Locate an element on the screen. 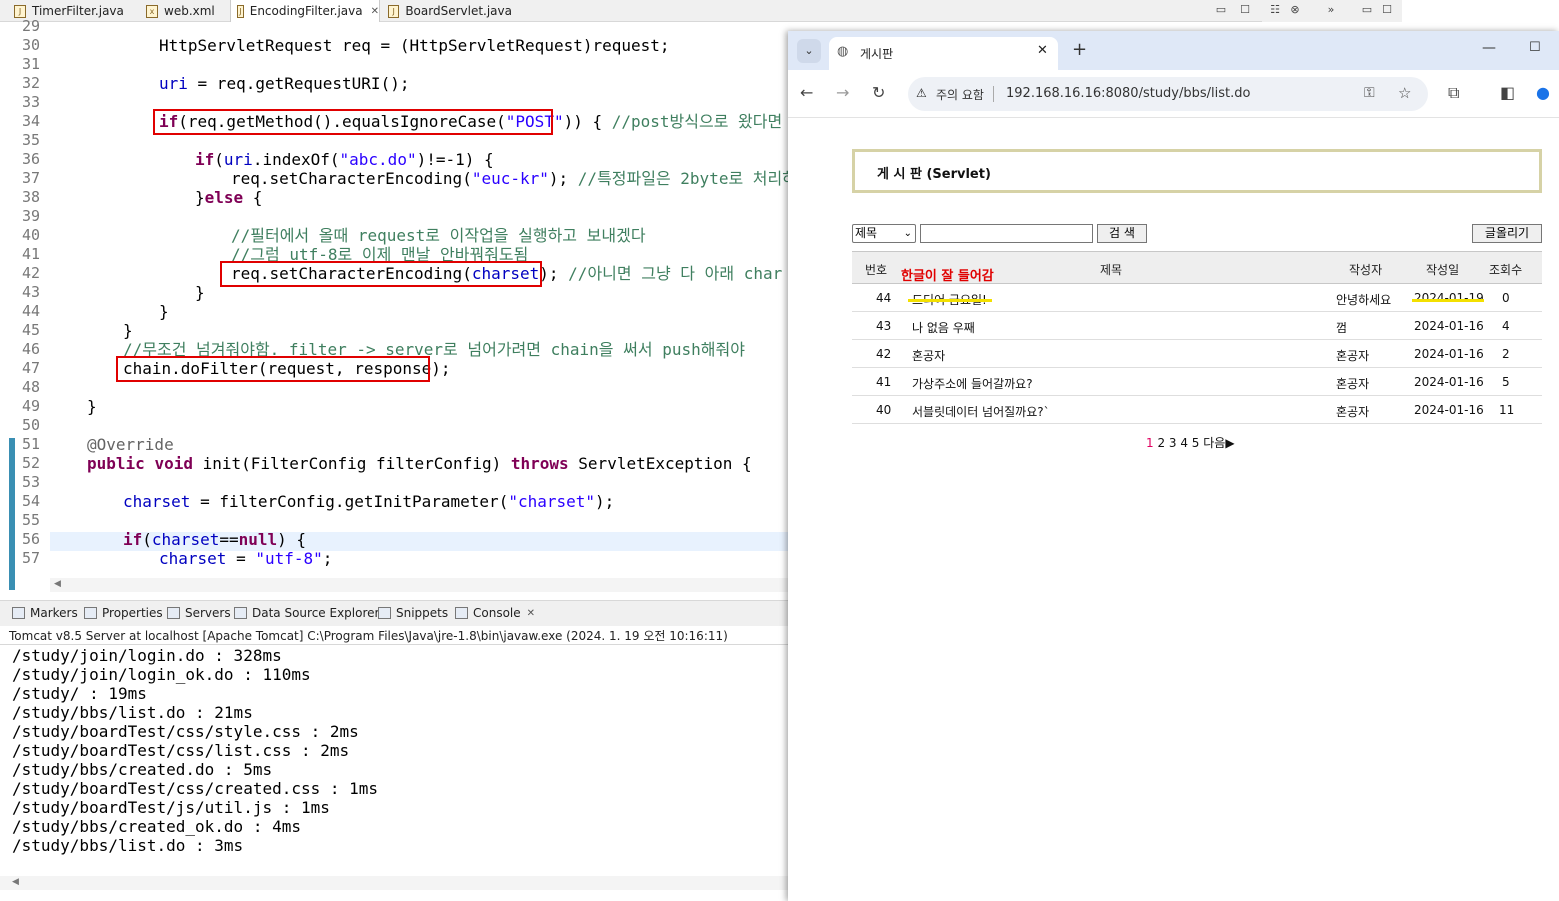  console-line: /study/boardTest/css/style.css : 2ms is located at coordinates (185, 731).